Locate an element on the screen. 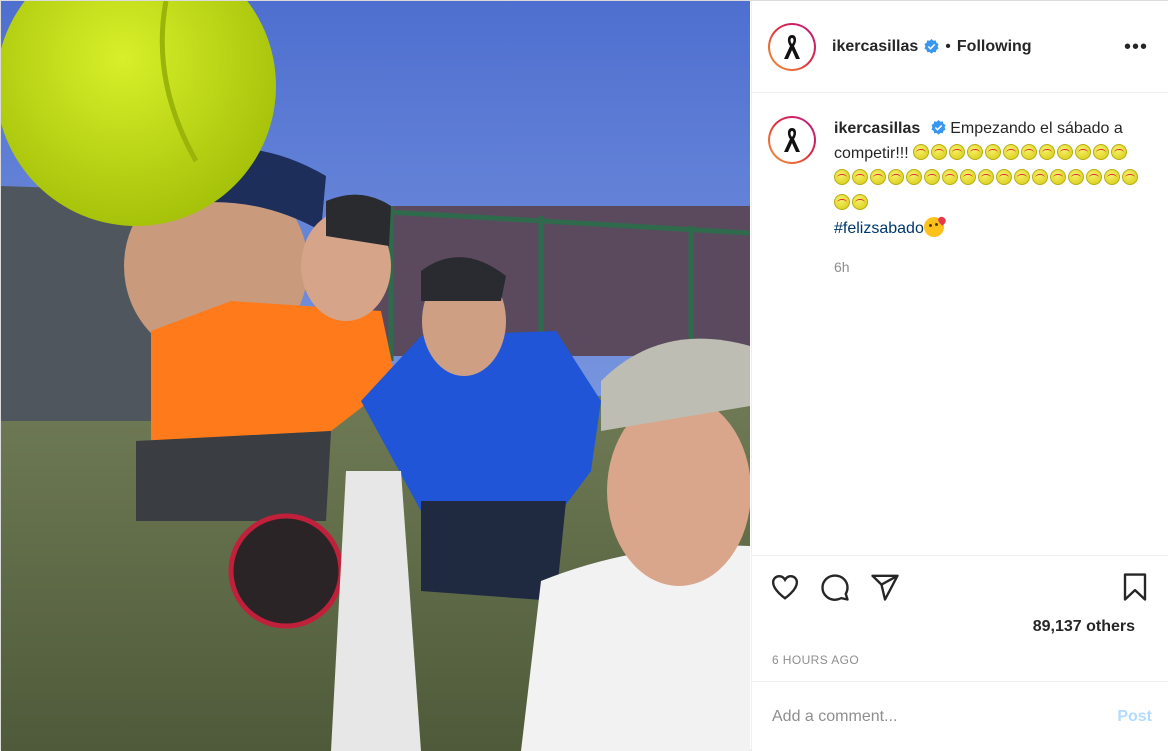 This screenshot has width=1168, height=751. header-username: ikercasillas is located at coordinates (875, 47).